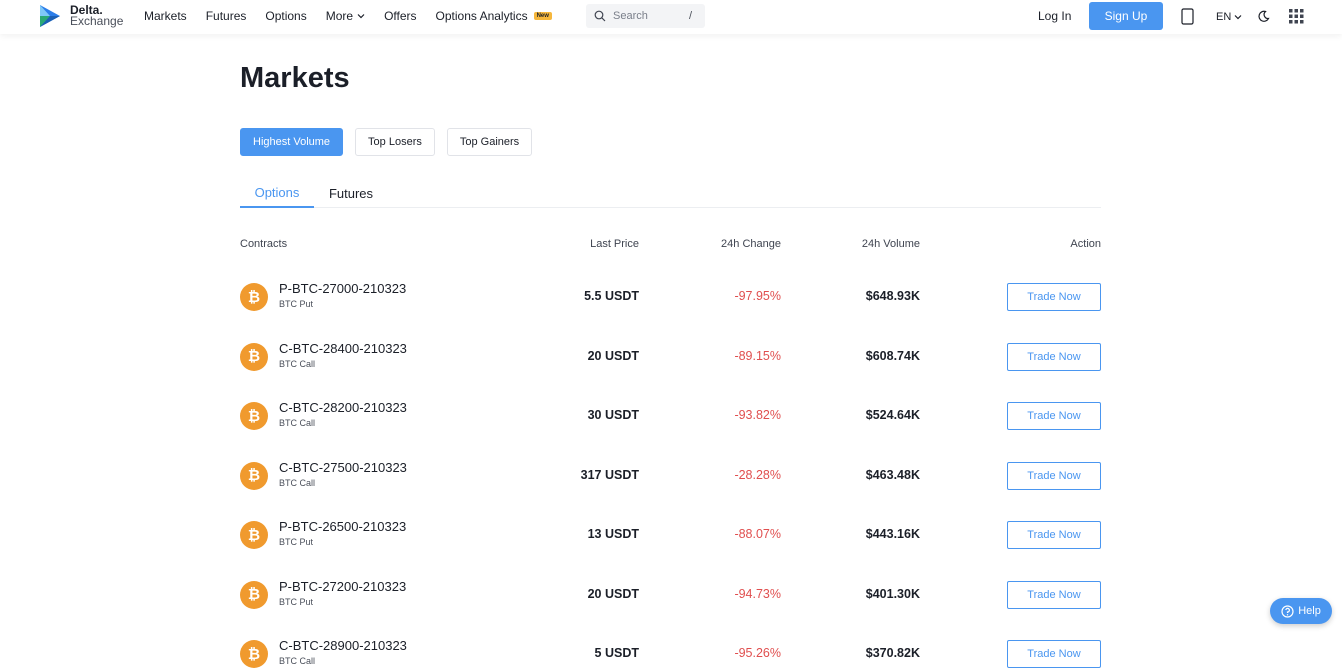  I want to click on change-24h: -89.15%, so click(757, 355).